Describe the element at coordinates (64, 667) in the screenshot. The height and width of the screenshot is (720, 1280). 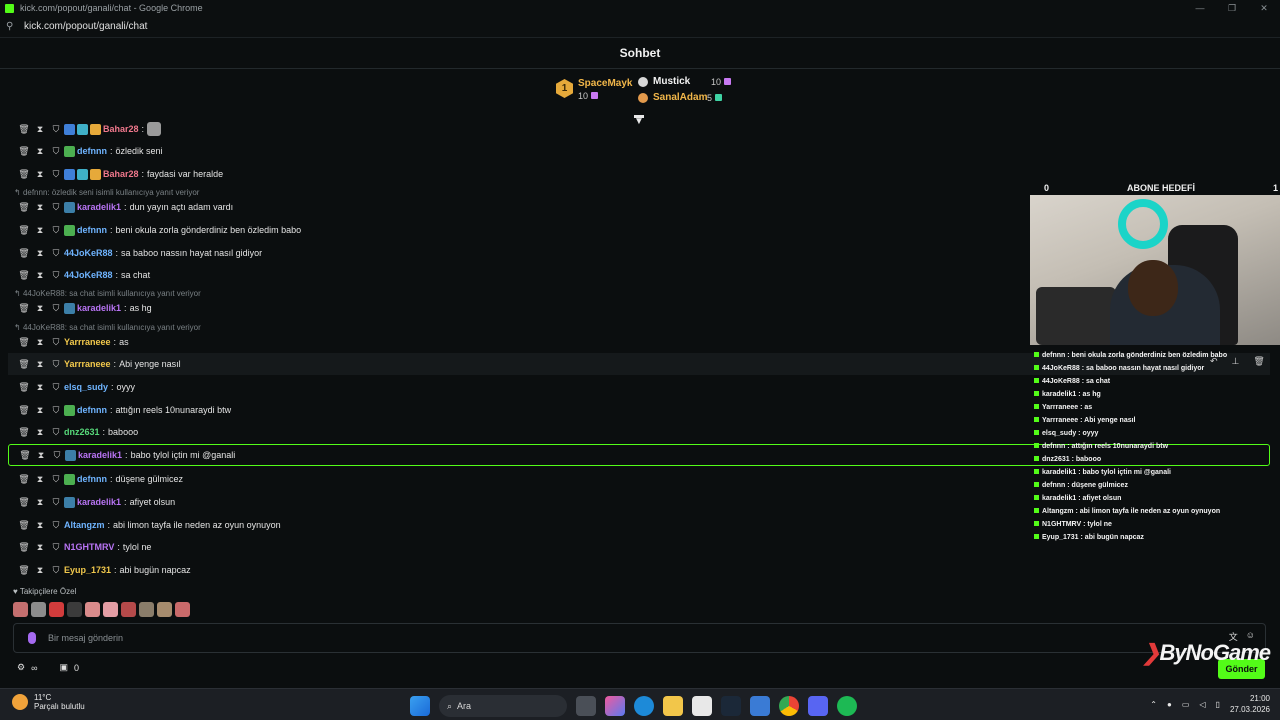
I see `gift-box-icon: ▣` at that location.